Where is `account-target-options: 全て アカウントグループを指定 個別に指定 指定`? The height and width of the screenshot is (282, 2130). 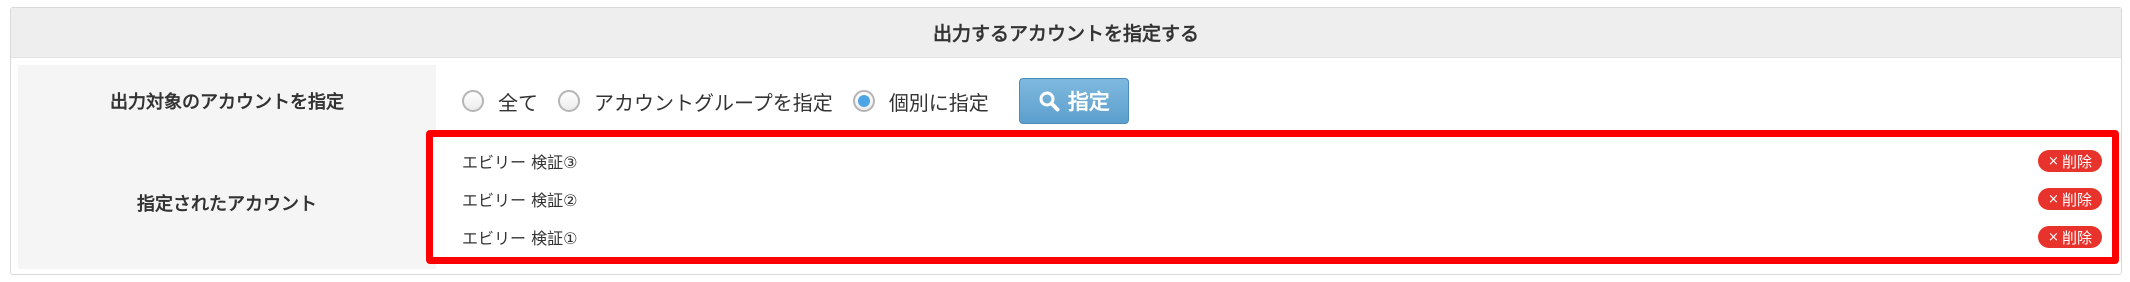
account-target-options: 全て アカウントグループを指定 個別に指定 指定 is located at coordinates (795, 101).